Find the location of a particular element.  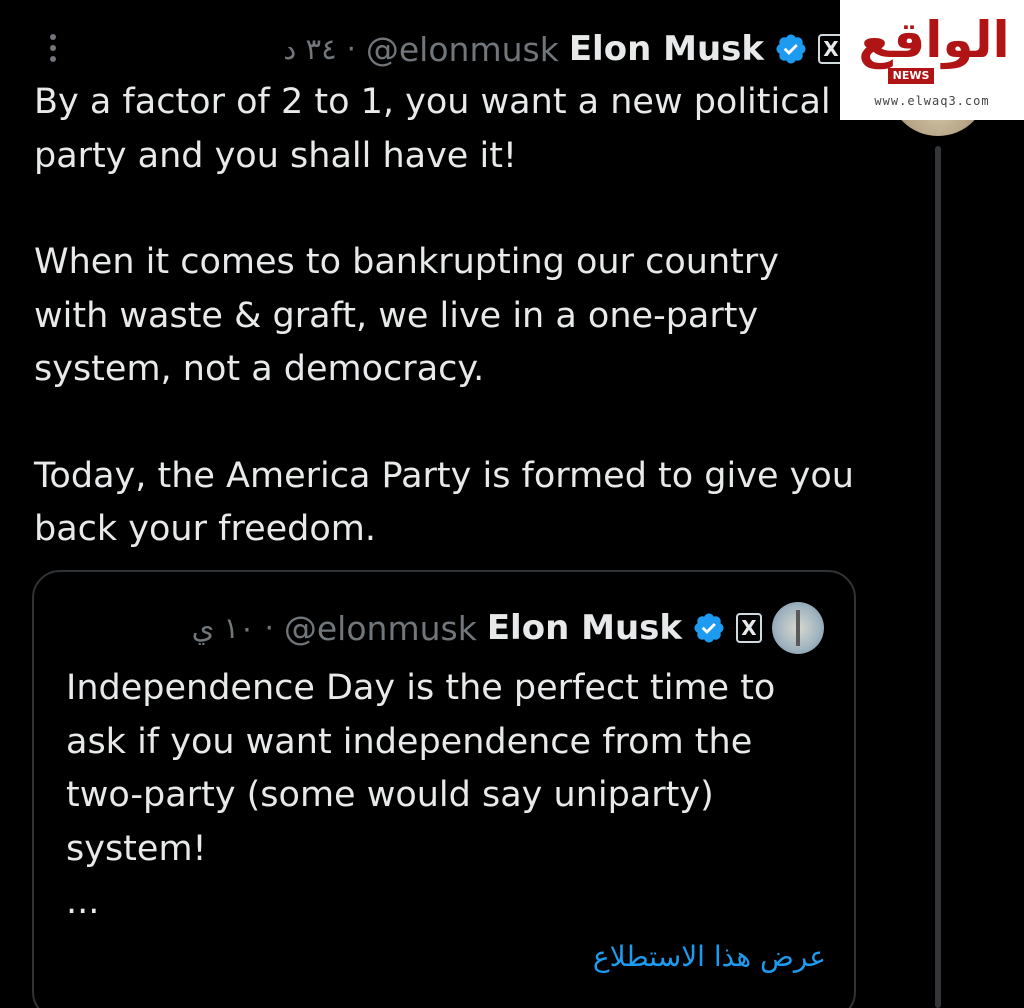

watermark-logo-text: الواقع is located at coordinates (934, 40).